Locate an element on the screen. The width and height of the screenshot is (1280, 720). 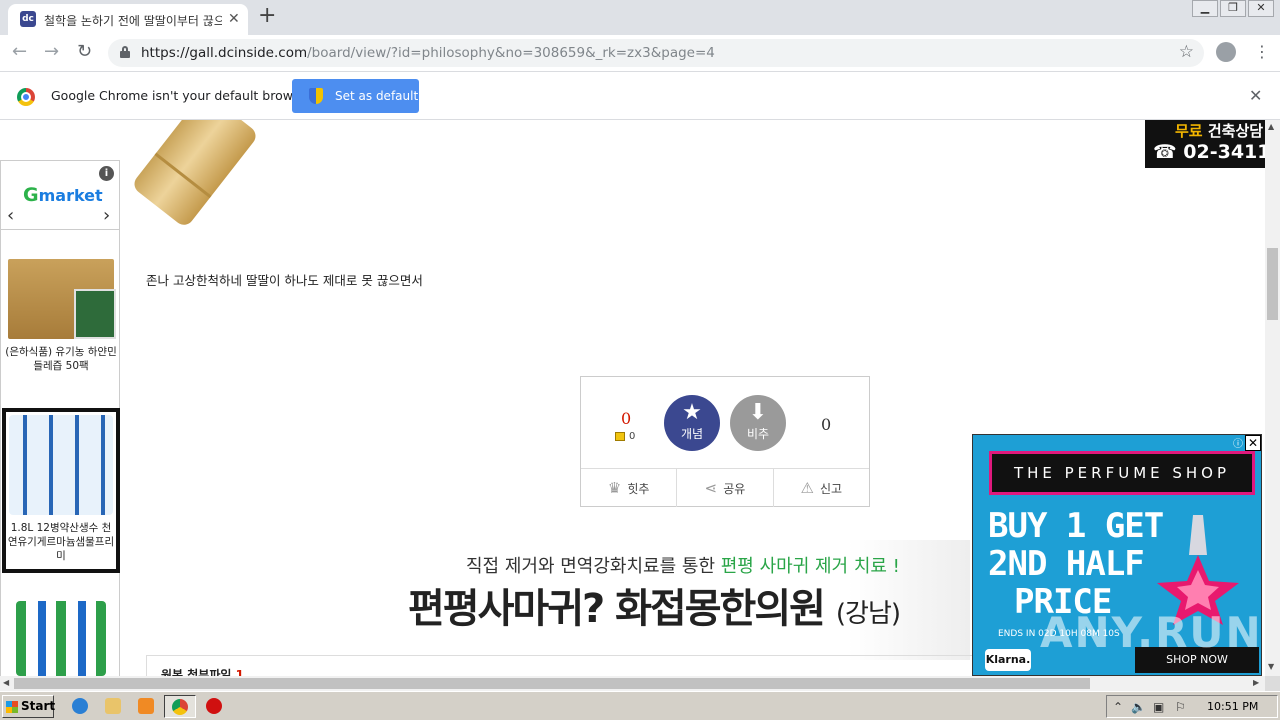
product-item is located at coordinates (61, 638).